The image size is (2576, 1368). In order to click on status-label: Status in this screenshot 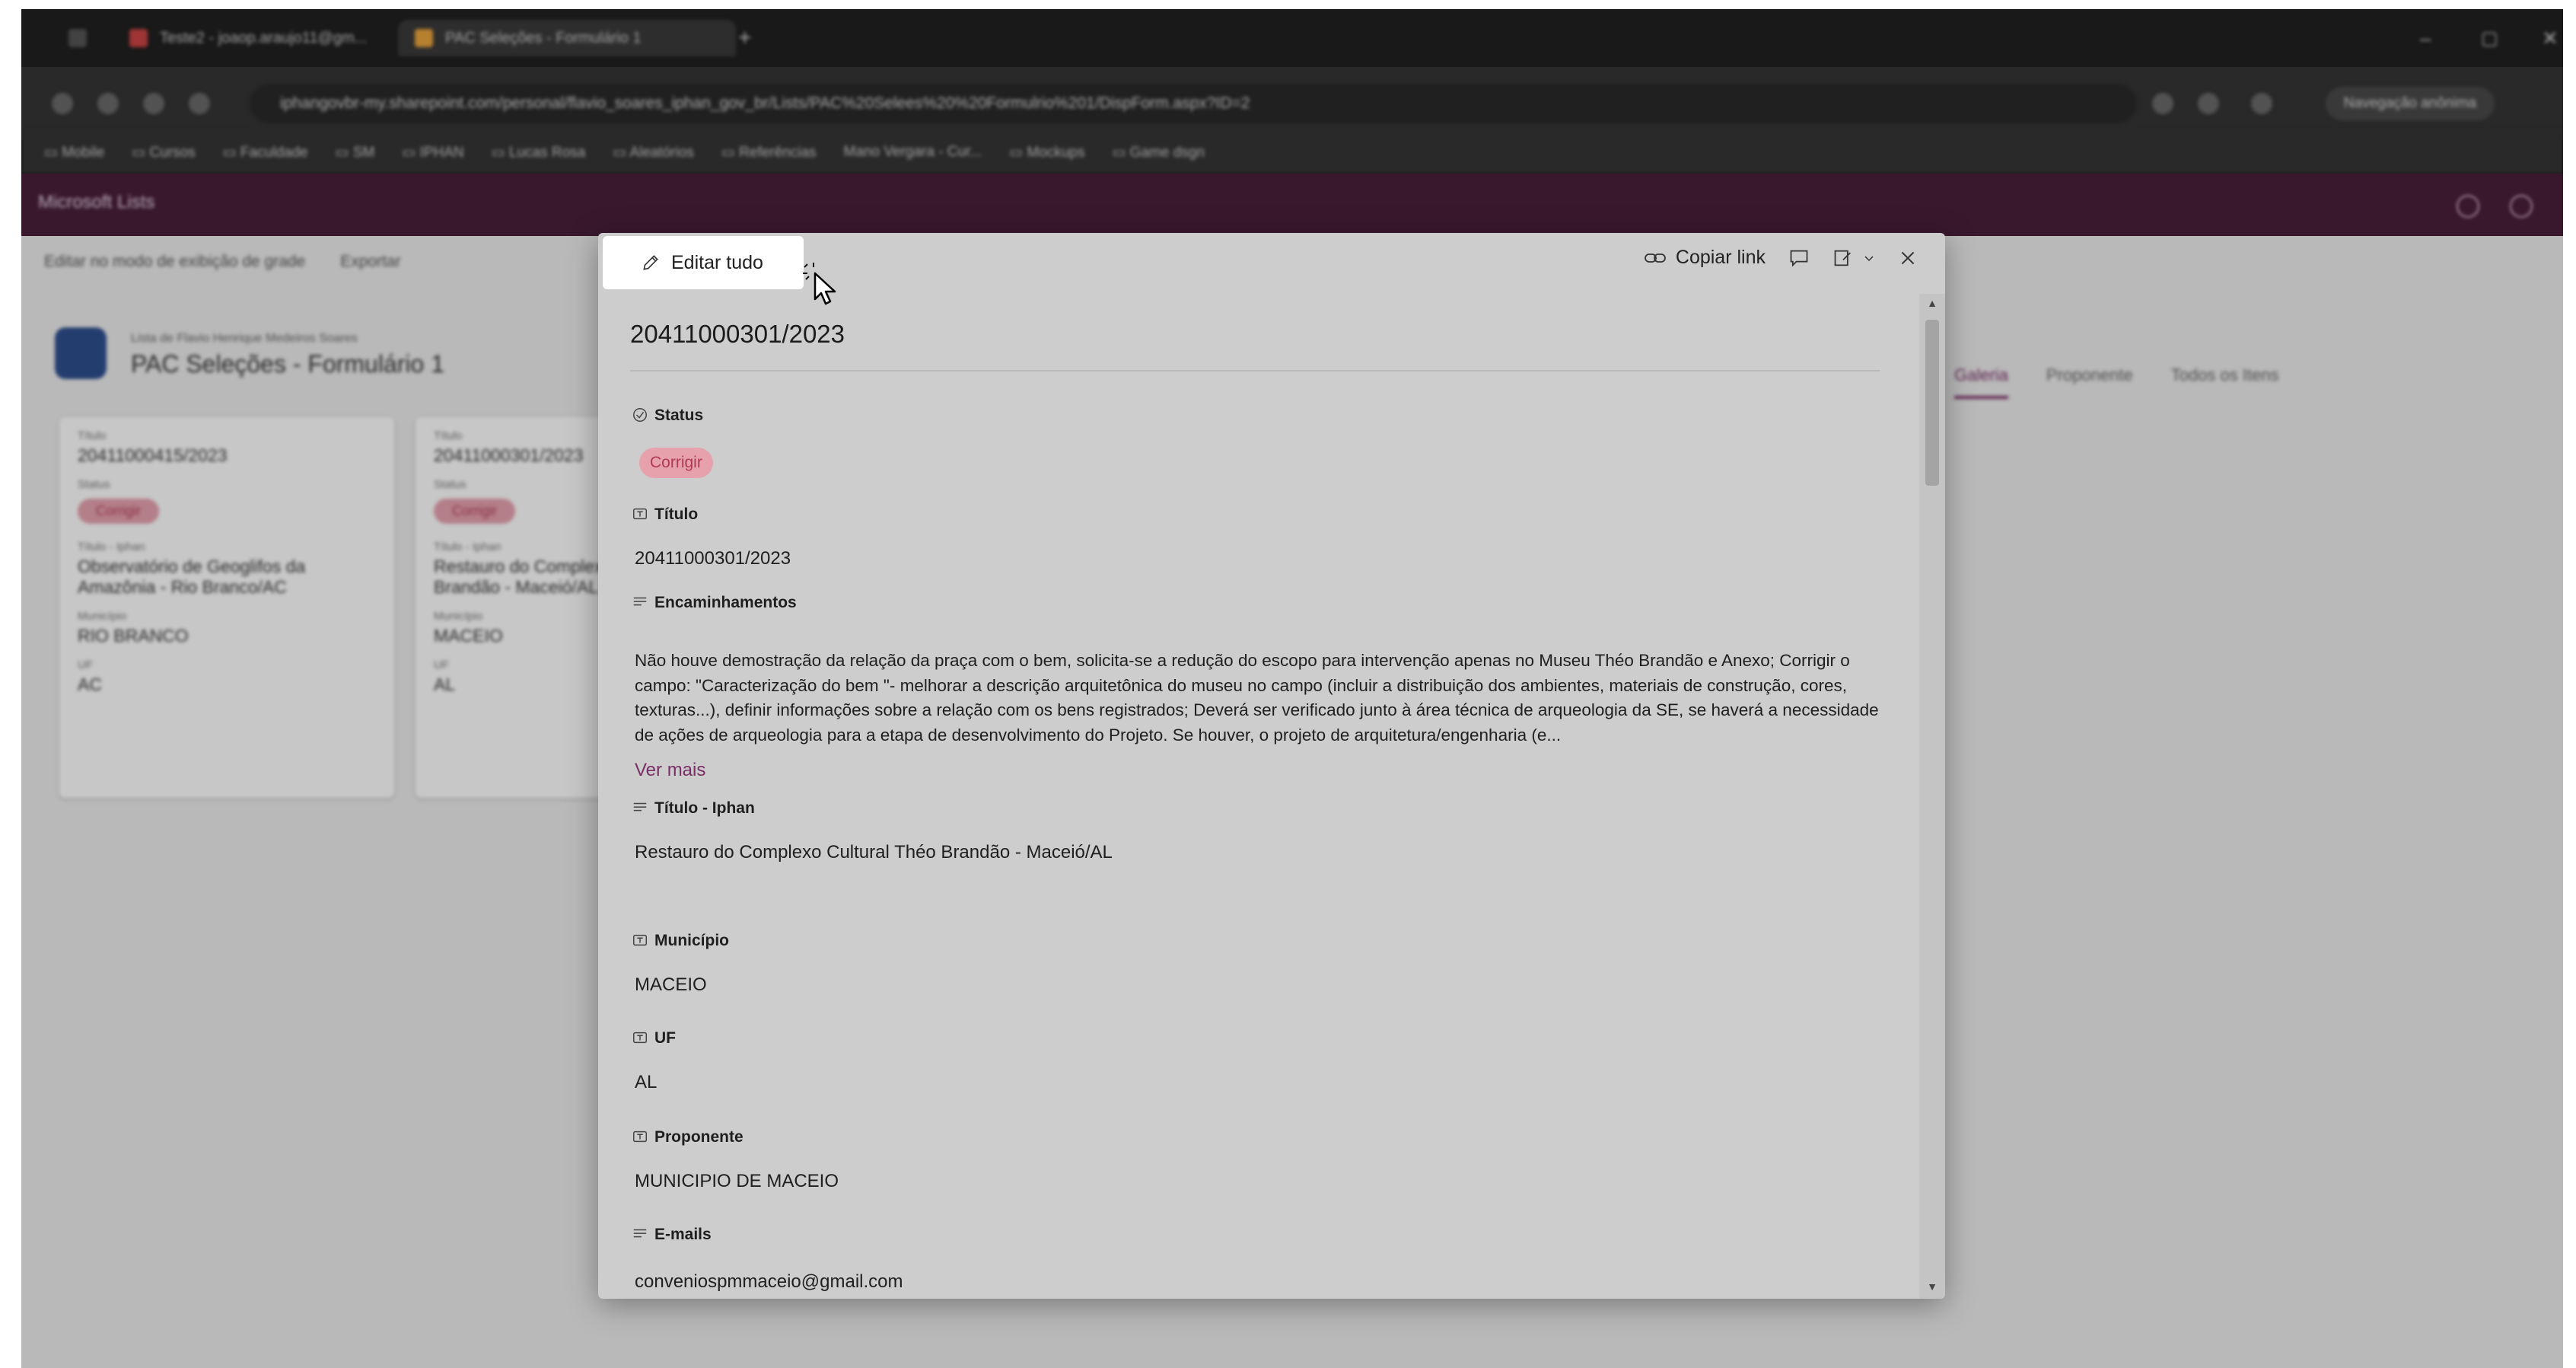, I will do `click(679, 415)`.